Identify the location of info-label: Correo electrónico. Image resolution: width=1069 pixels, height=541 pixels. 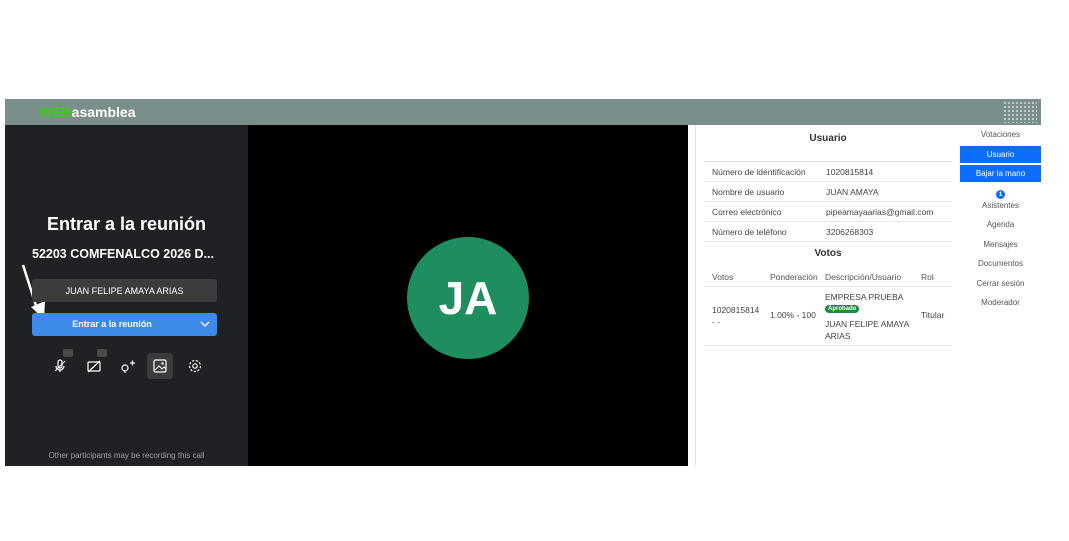
(747, 212).